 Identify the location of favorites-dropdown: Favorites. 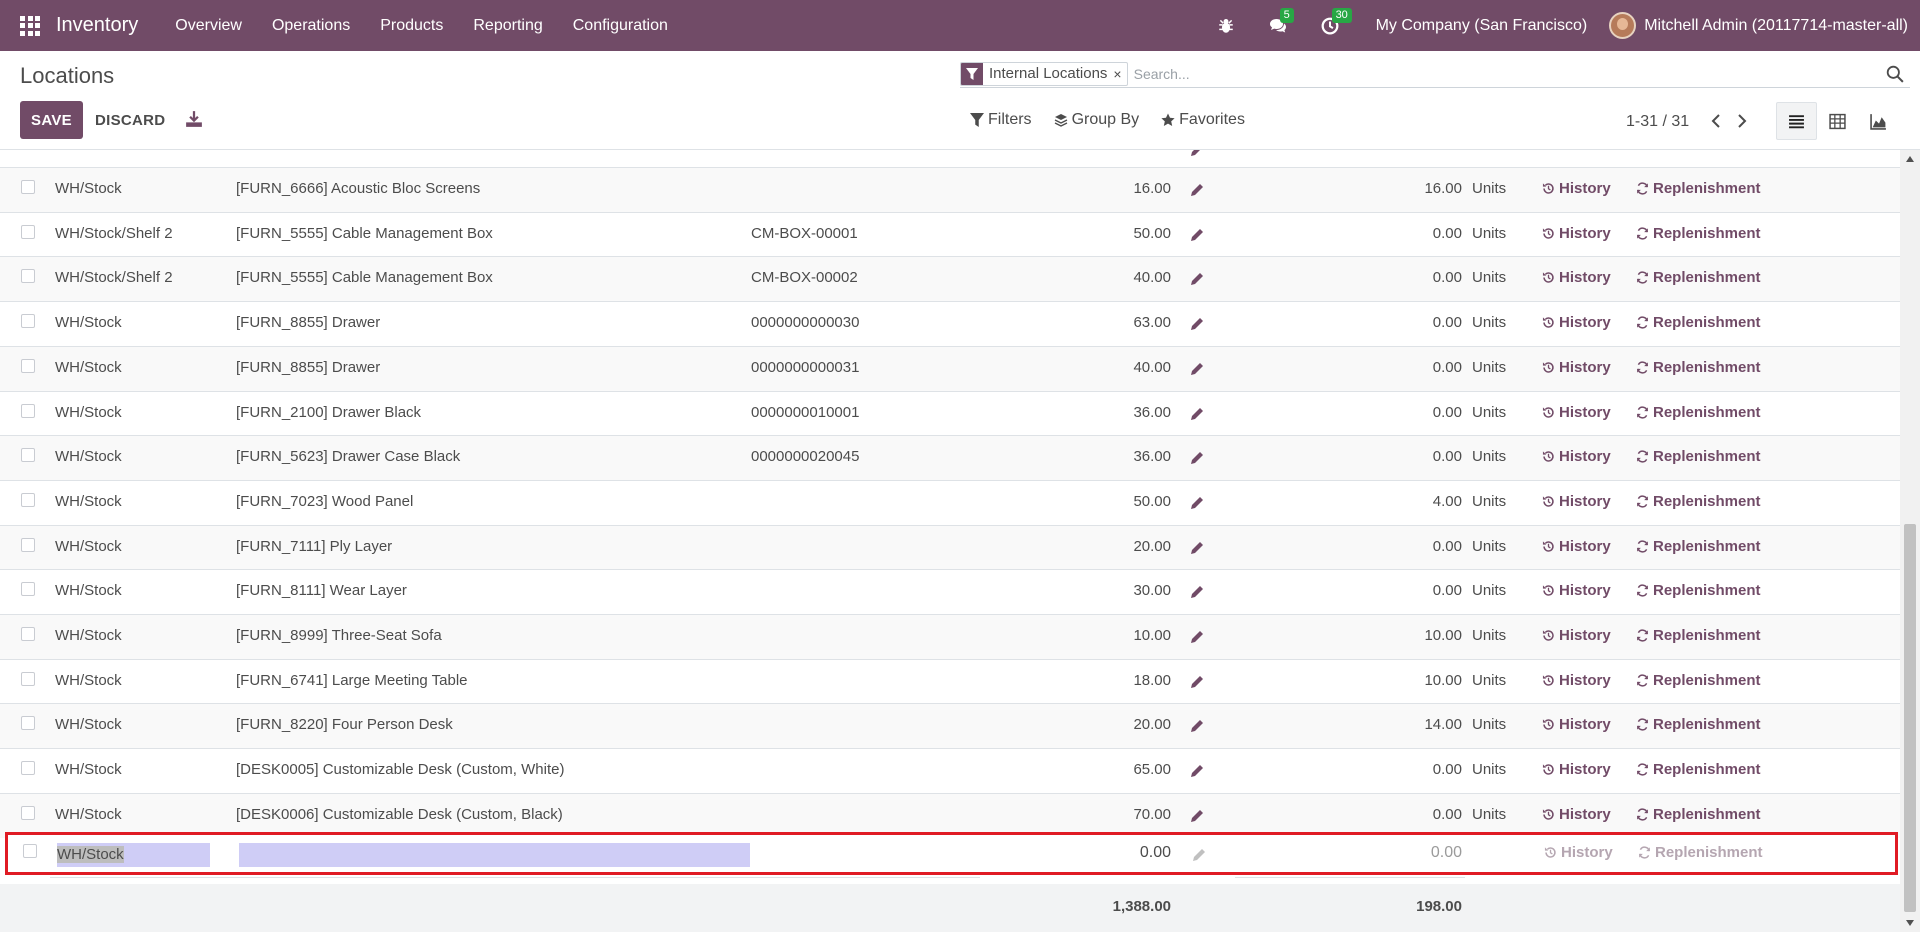
(1203, 120).